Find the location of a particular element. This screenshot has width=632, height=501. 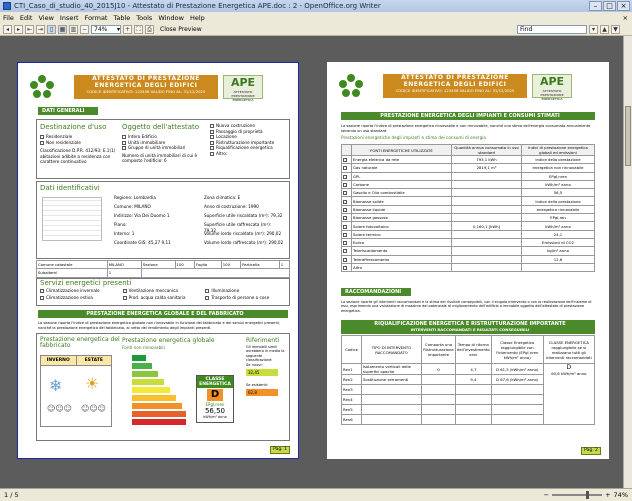

fonte-indice: 56,5 is located at coordinates (558, 193).